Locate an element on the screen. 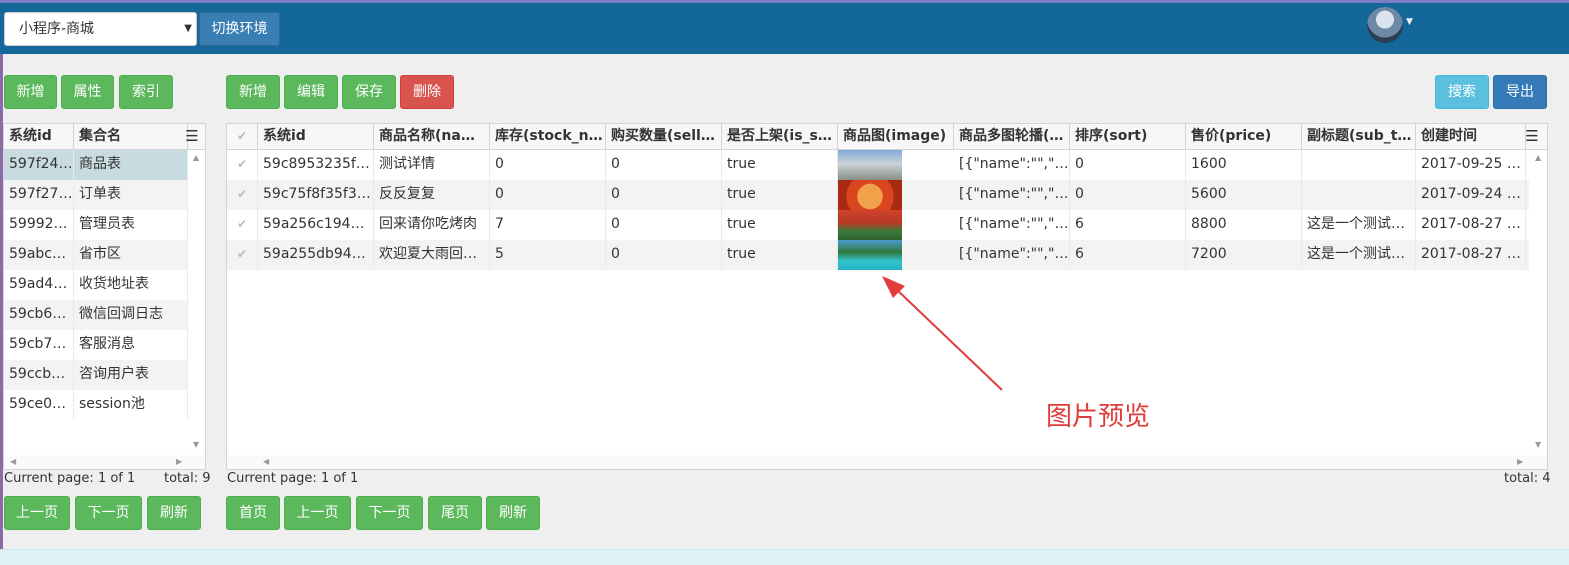  annotation-arrow is located at coordinates (942, 333).